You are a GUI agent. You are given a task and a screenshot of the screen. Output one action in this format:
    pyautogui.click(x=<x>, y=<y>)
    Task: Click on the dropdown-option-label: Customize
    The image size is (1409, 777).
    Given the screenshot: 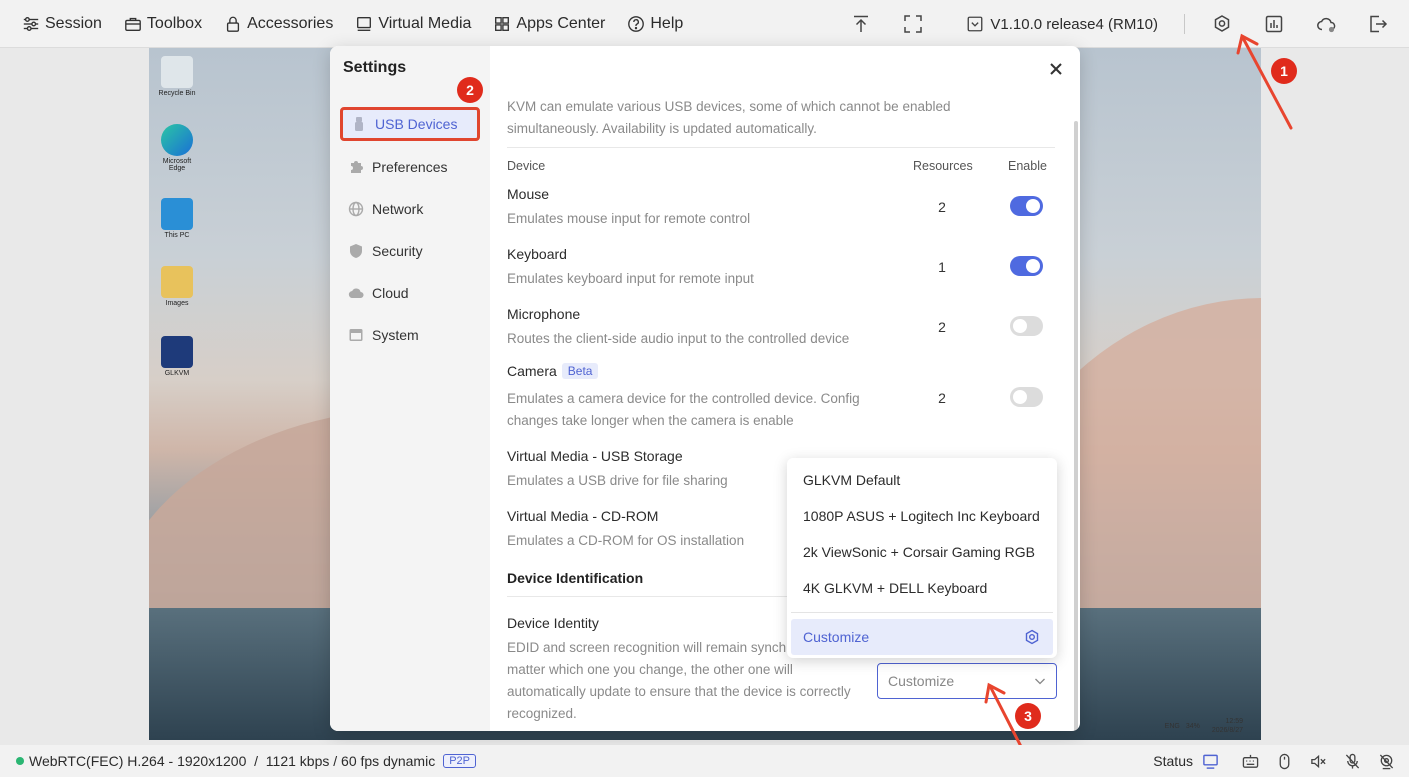 What is the action you would take?
    pyautogui.click(x=836, y=637)
    